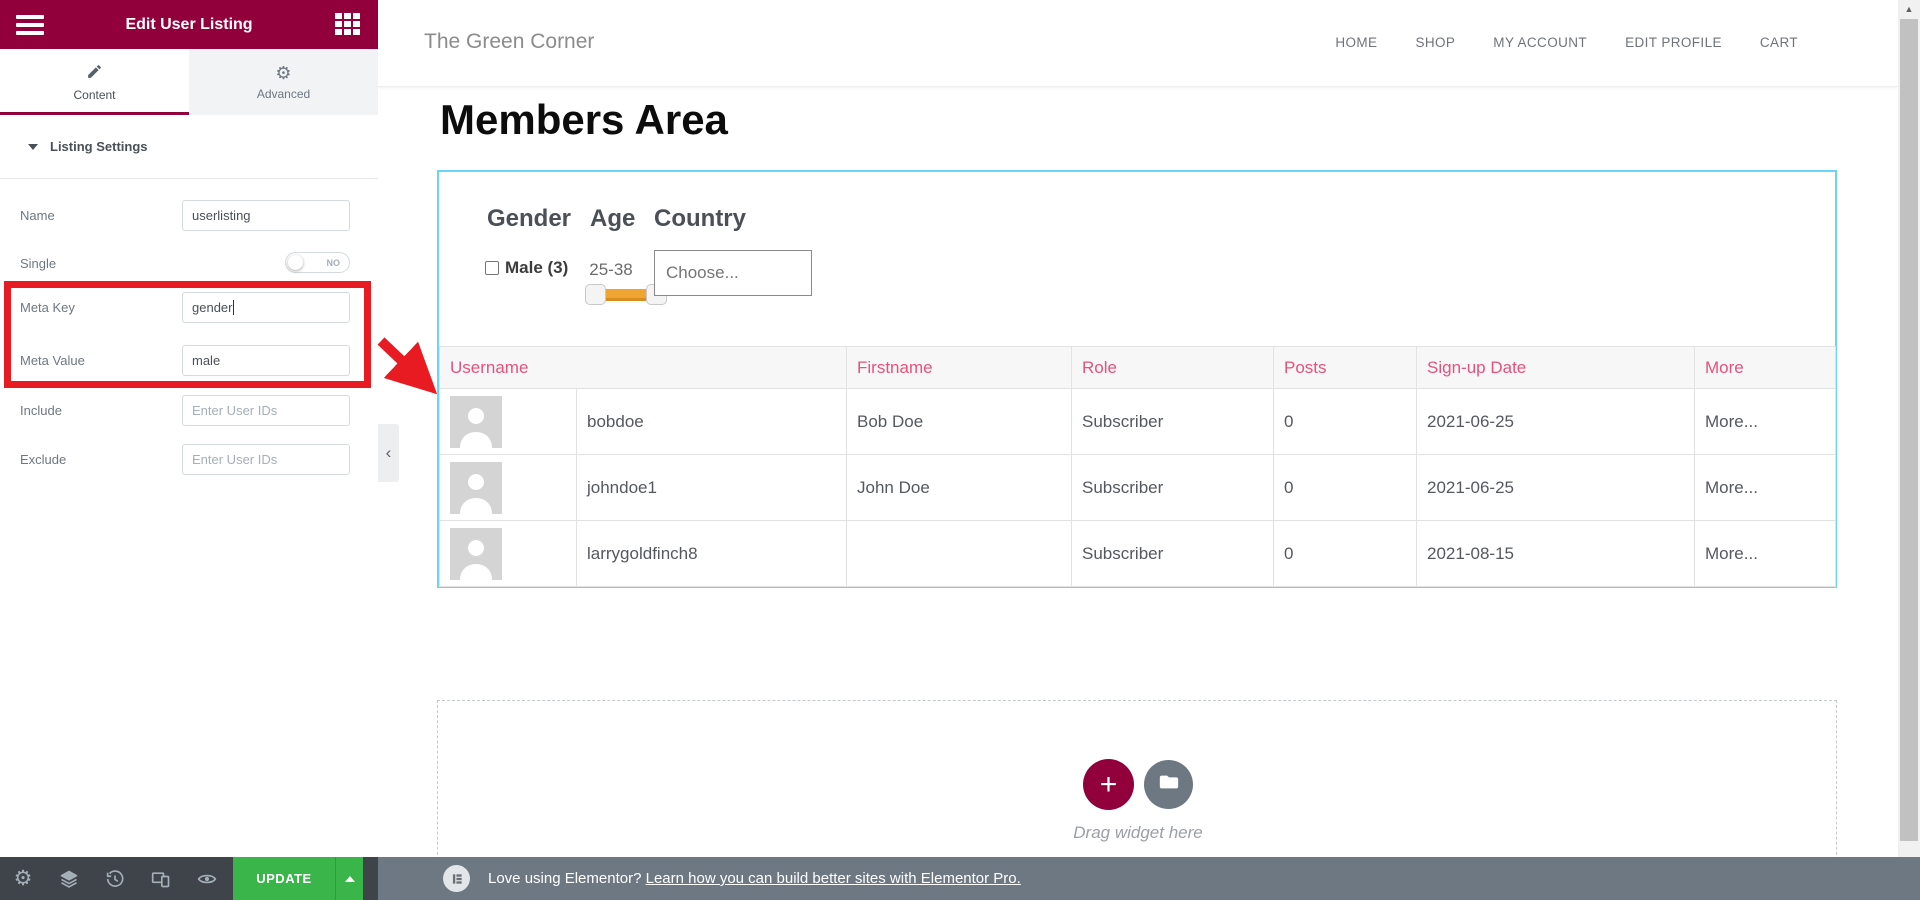  Describe the element at coordinates (52, 360) in the screenshot. I see `meta-value-label: Meta Value` at that location.